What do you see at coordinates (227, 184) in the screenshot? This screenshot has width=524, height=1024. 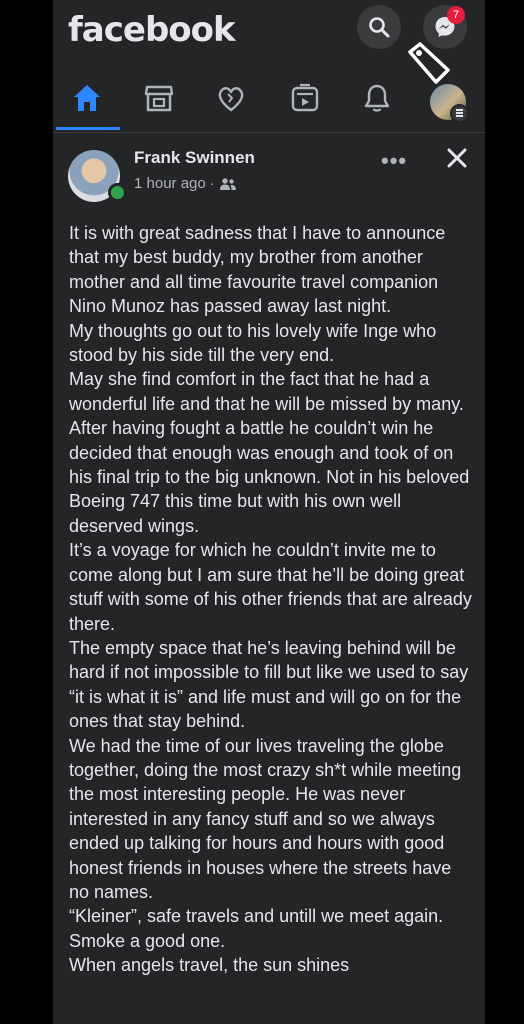 I see `friends-audience-icon` at bounding box center [227, 184].